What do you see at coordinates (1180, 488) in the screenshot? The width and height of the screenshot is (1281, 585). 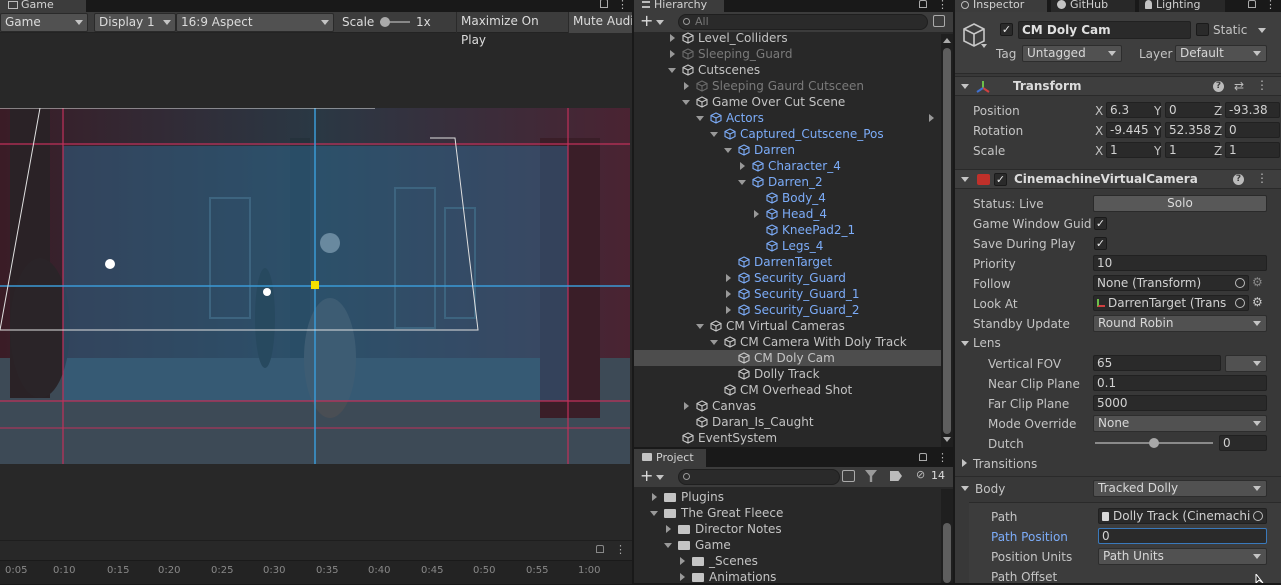 I see `body-dropdown: Tracked Dolly` at bounding box center [1180, 488].